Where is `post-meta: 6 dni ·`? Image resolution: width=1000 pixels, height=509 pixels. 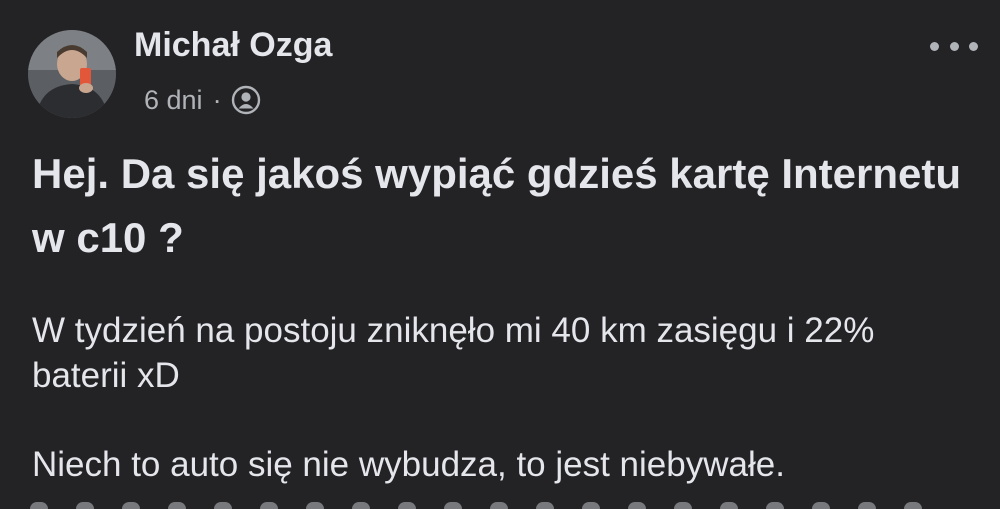
post-meta: 6 dni · is located at coordinates (203, 100).